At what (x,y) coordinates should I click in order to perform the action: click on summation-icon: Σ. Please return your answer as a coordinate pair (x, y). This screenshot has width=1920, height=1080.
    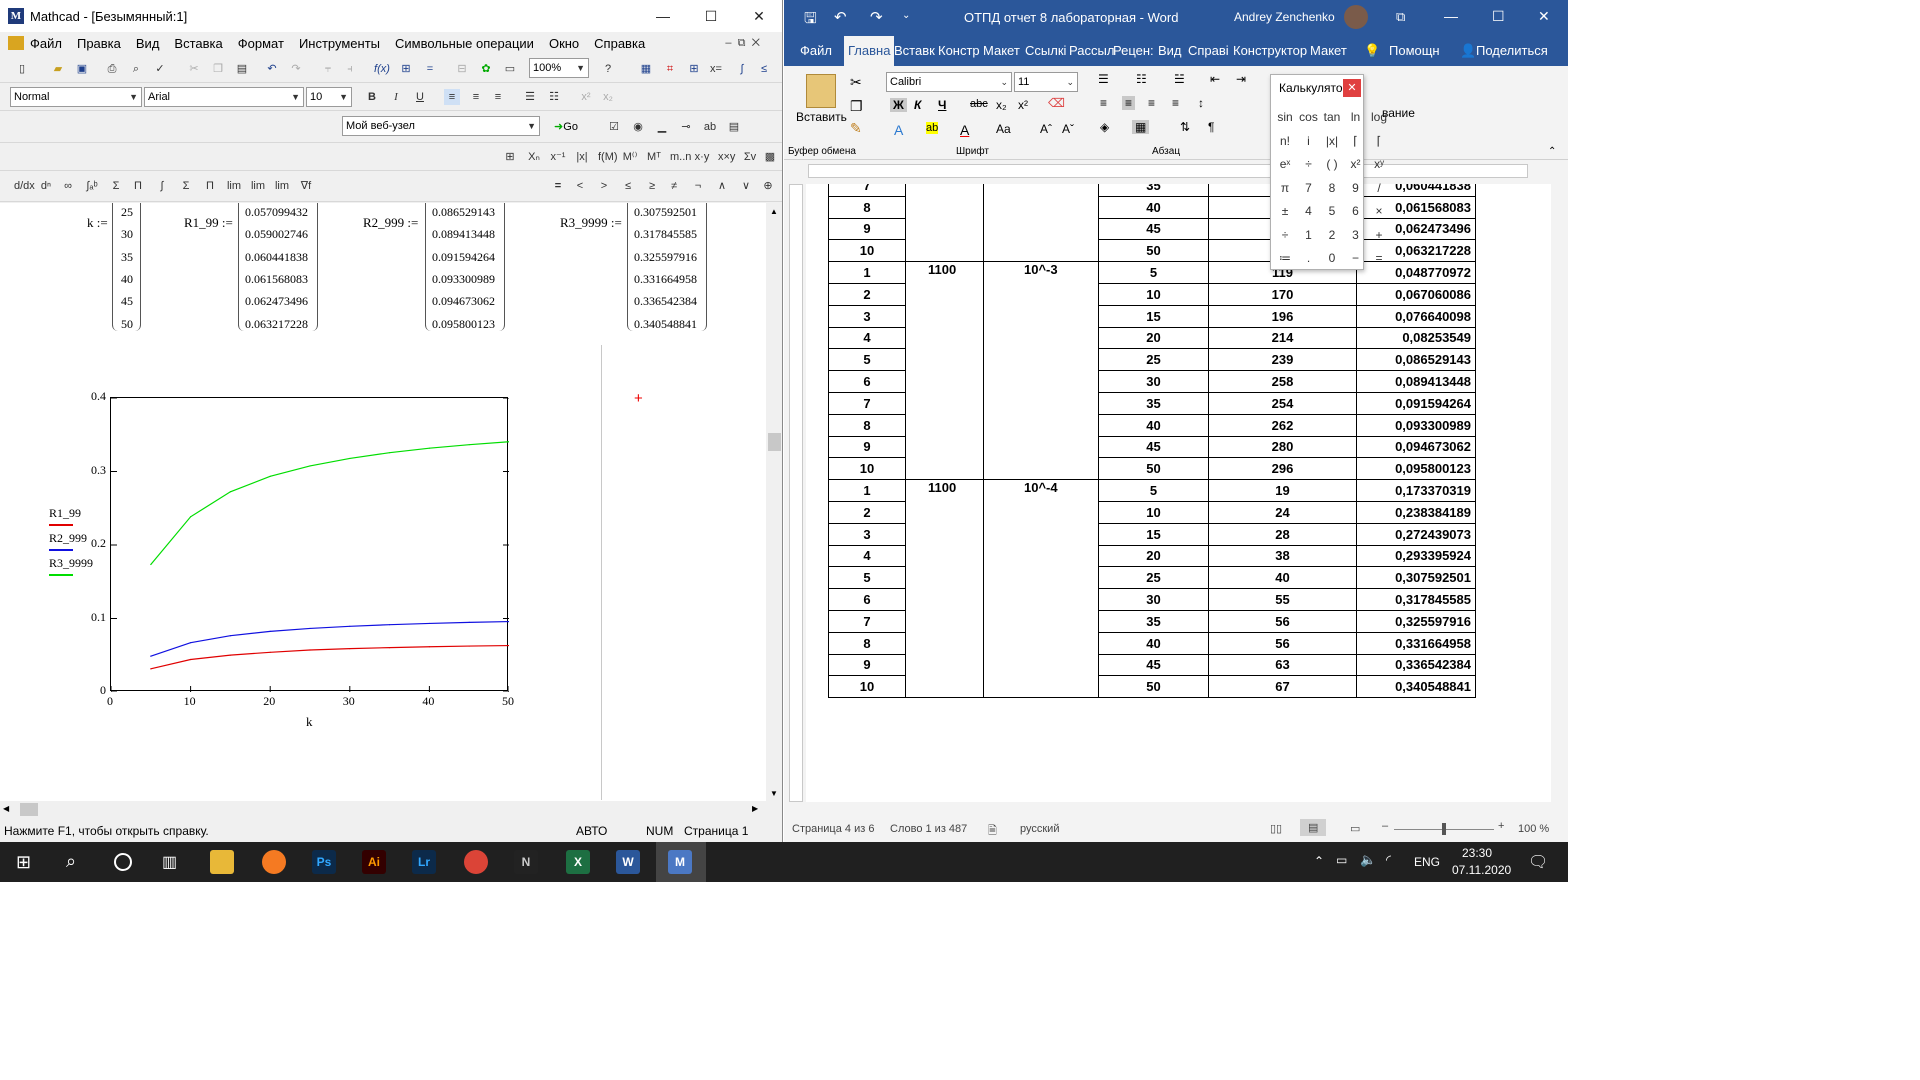
    Looking at the image, I should click on (186, 186).